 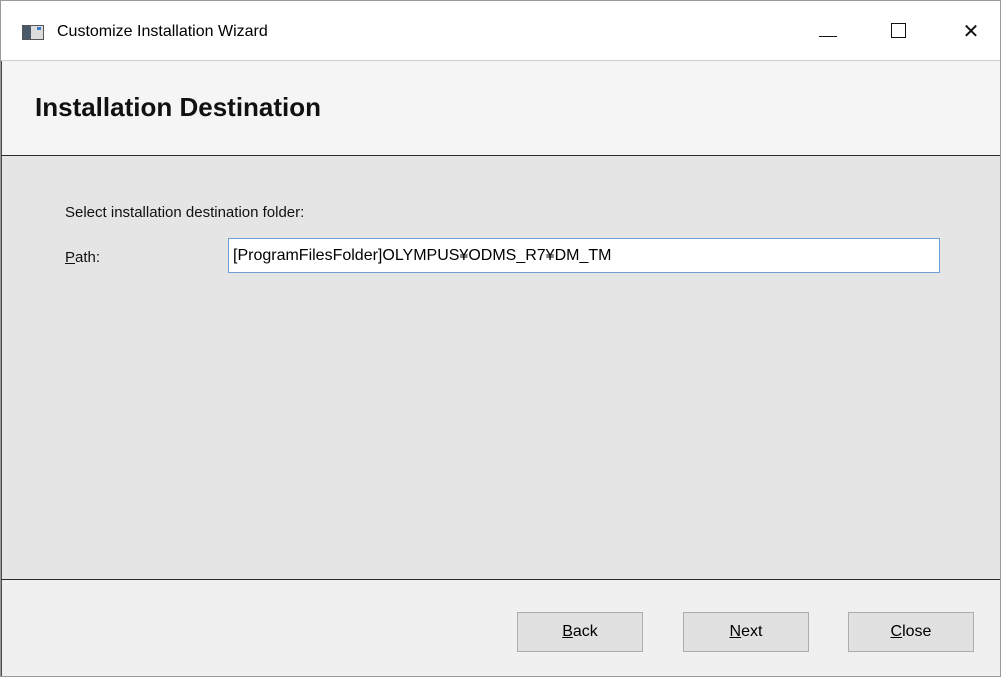 I want to click on close-button: Close, so click(x=911, y=632).